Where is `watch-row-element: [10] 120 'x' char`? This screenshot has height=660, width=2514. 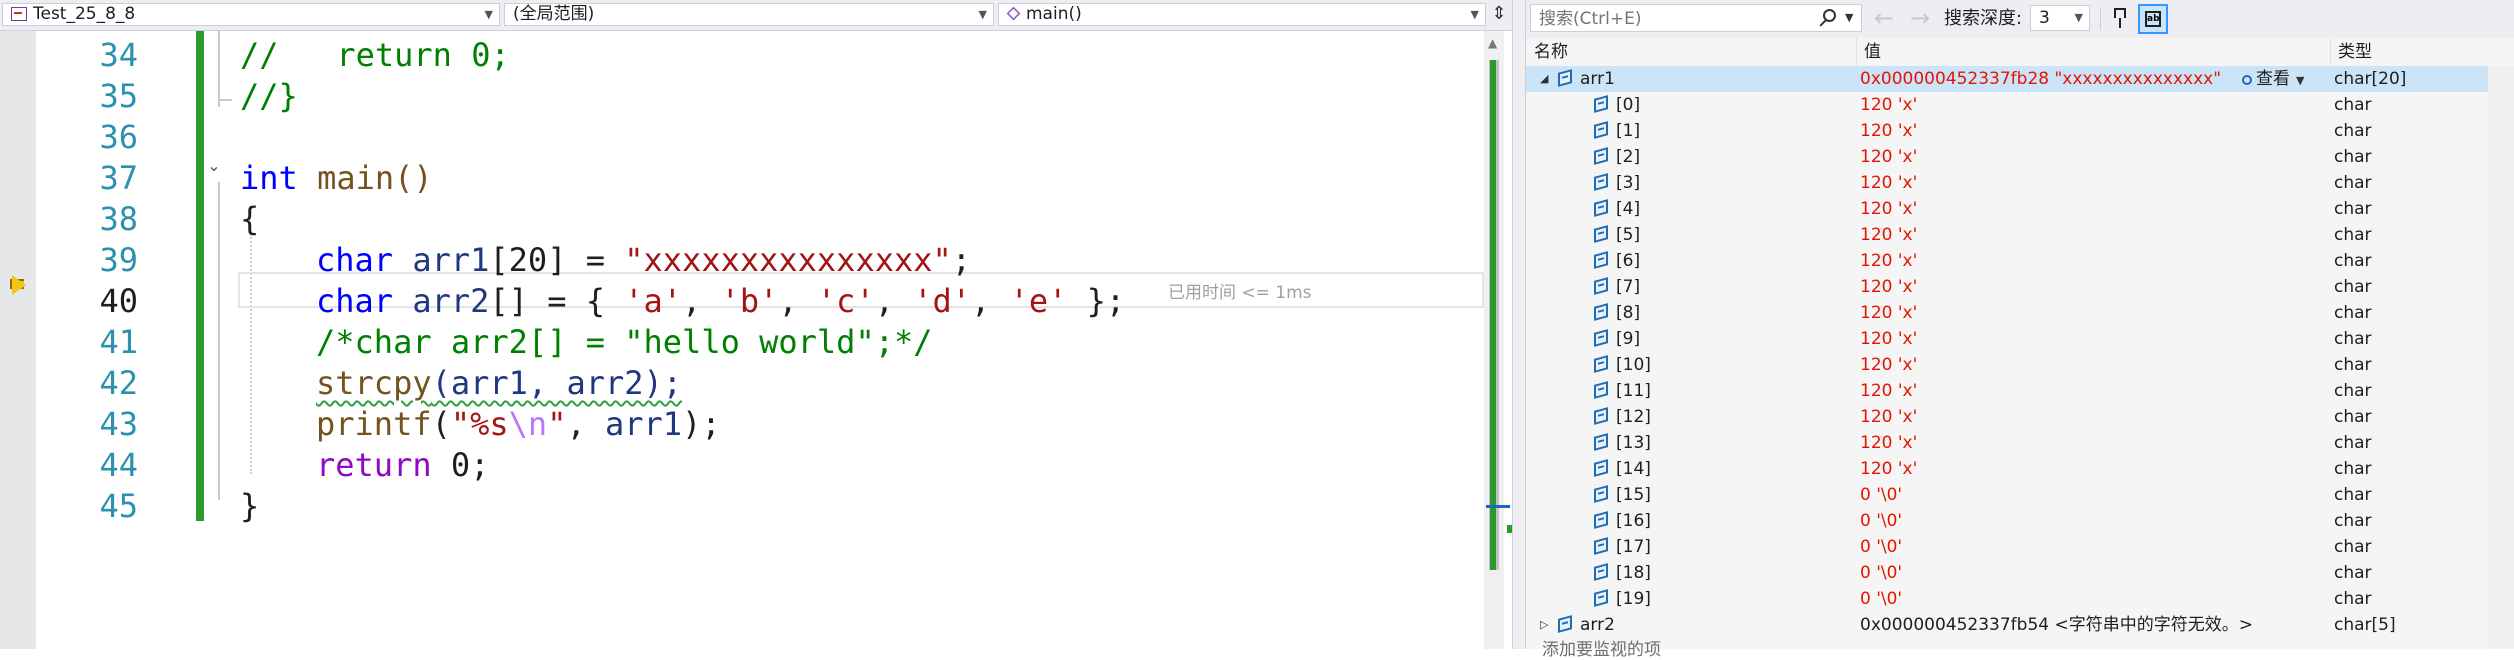 watch-row-element: [10] 120 'x' char is located at coordinates (2007, 365).